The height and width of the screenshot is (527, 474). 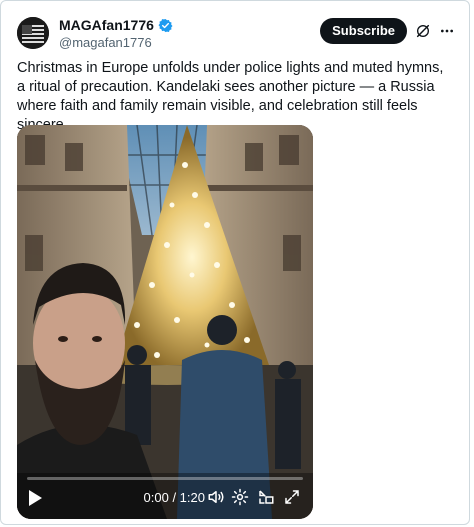 What do you see at coordinates (165, 25) in the screenshot?
I see `verified-badge-icon` at bounding box center [165, 25].